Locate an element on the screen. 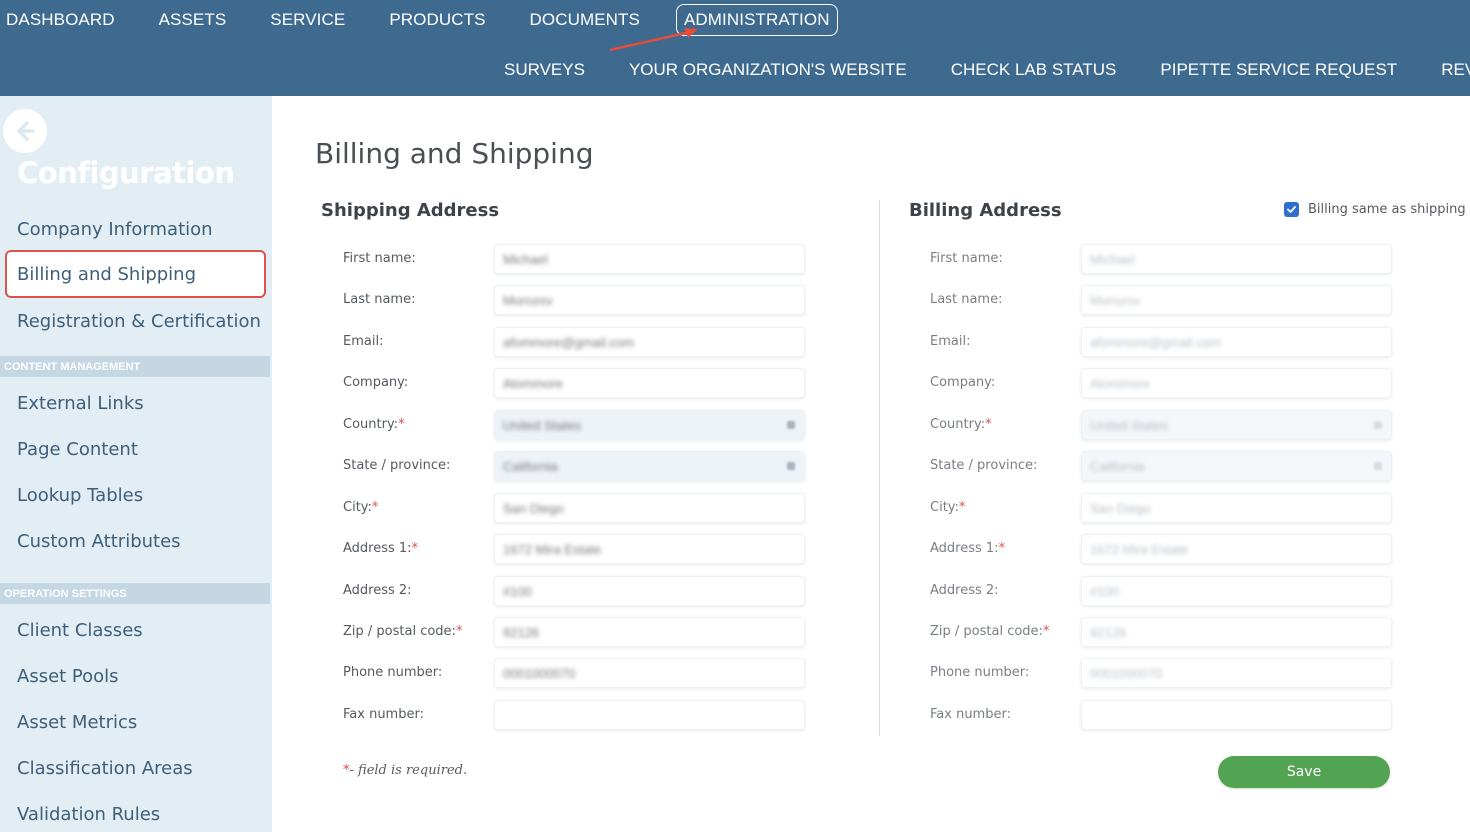 The width and height of the screenshot is (1470, 832). shipping-last-name-value: Morozov is located at coordinates (528, 300).